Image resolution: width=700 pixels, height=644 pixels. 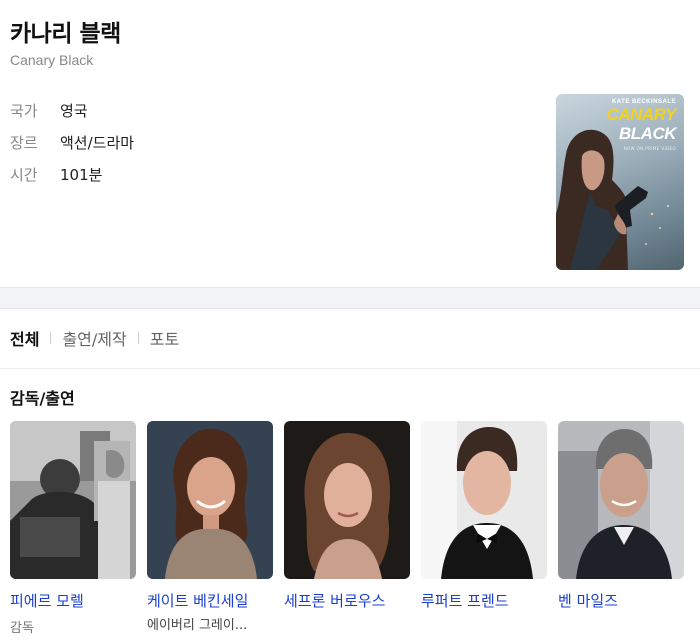 I want to click on person-name: 피에르 모렐, so click(x=73, y=600).